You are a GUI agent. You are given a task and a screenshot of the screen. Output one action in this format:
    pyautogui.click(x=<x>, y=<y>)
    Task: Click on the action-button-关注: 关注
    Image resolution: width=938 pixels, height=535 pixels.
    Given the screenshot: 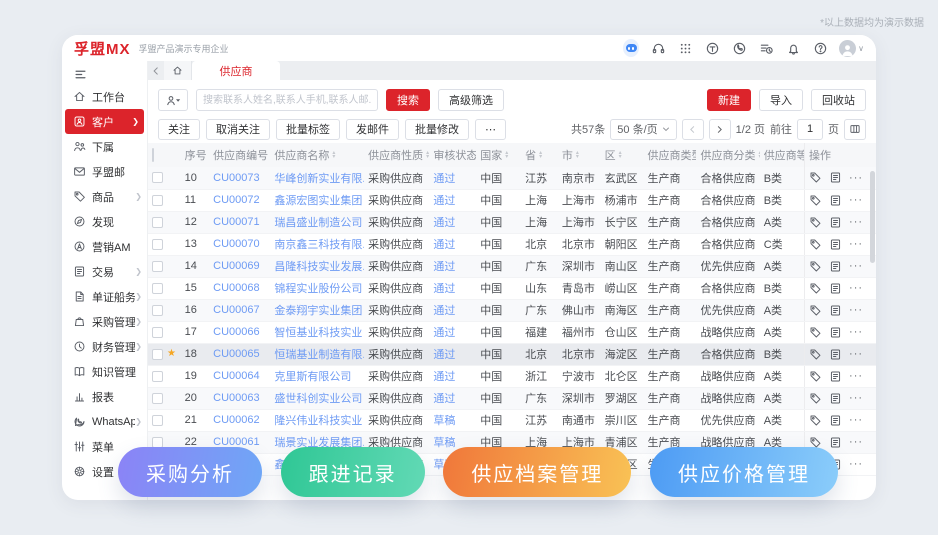 What is the action you would take?
    pyautogui.click(x=179, y=129)
    